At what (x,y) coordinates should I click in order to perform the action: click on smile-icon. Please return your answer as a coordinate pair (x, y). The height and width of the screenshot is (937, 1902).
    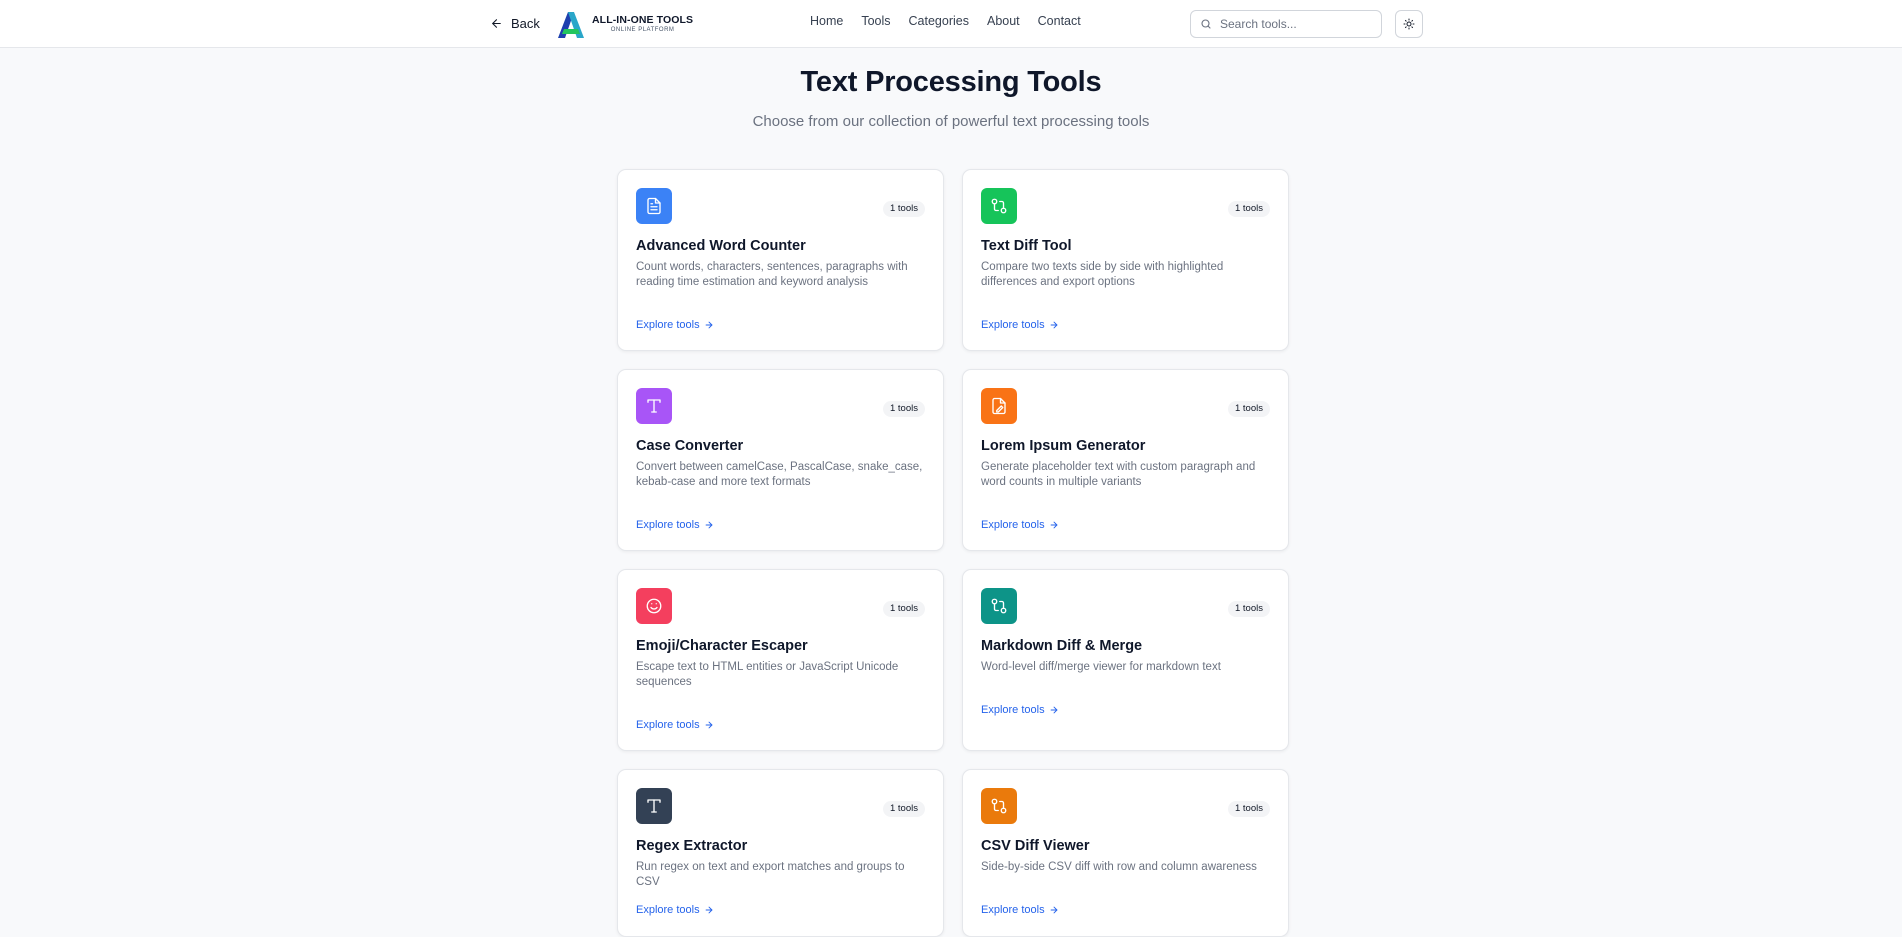
    Looking at the image, I should click on (654, 606).